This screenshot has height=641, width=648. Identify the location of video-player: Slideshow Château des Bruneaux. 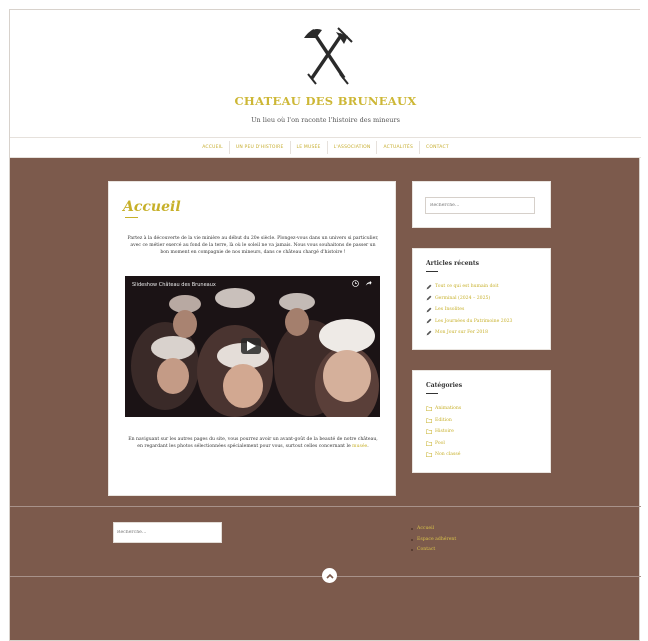
(252, 346).